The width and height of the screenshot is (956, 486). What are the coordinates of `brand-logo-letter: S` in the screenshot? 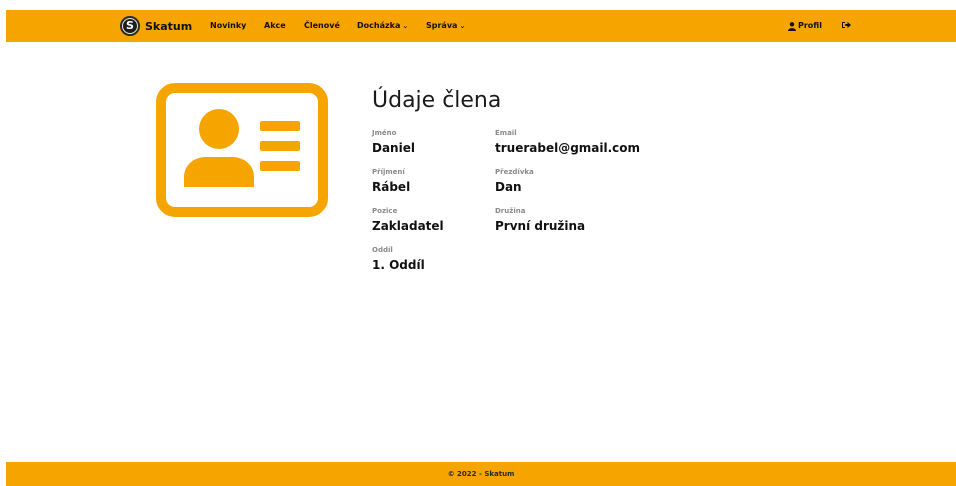 It's located at (130, 26).